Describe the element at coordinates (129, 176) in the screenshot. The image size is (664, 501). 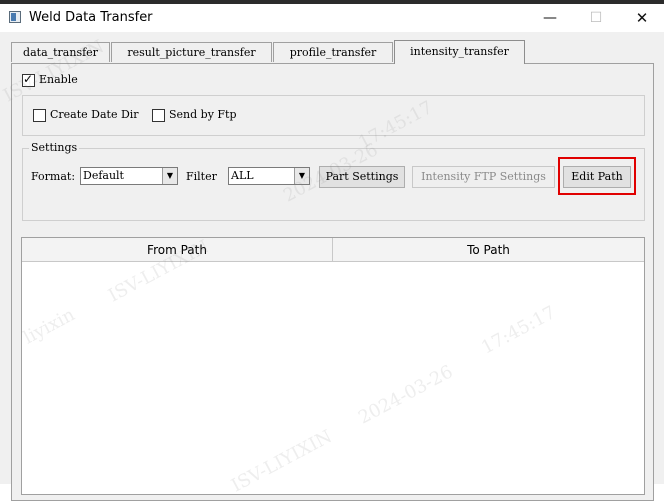
I see `format-select: Default ▼` at that location.